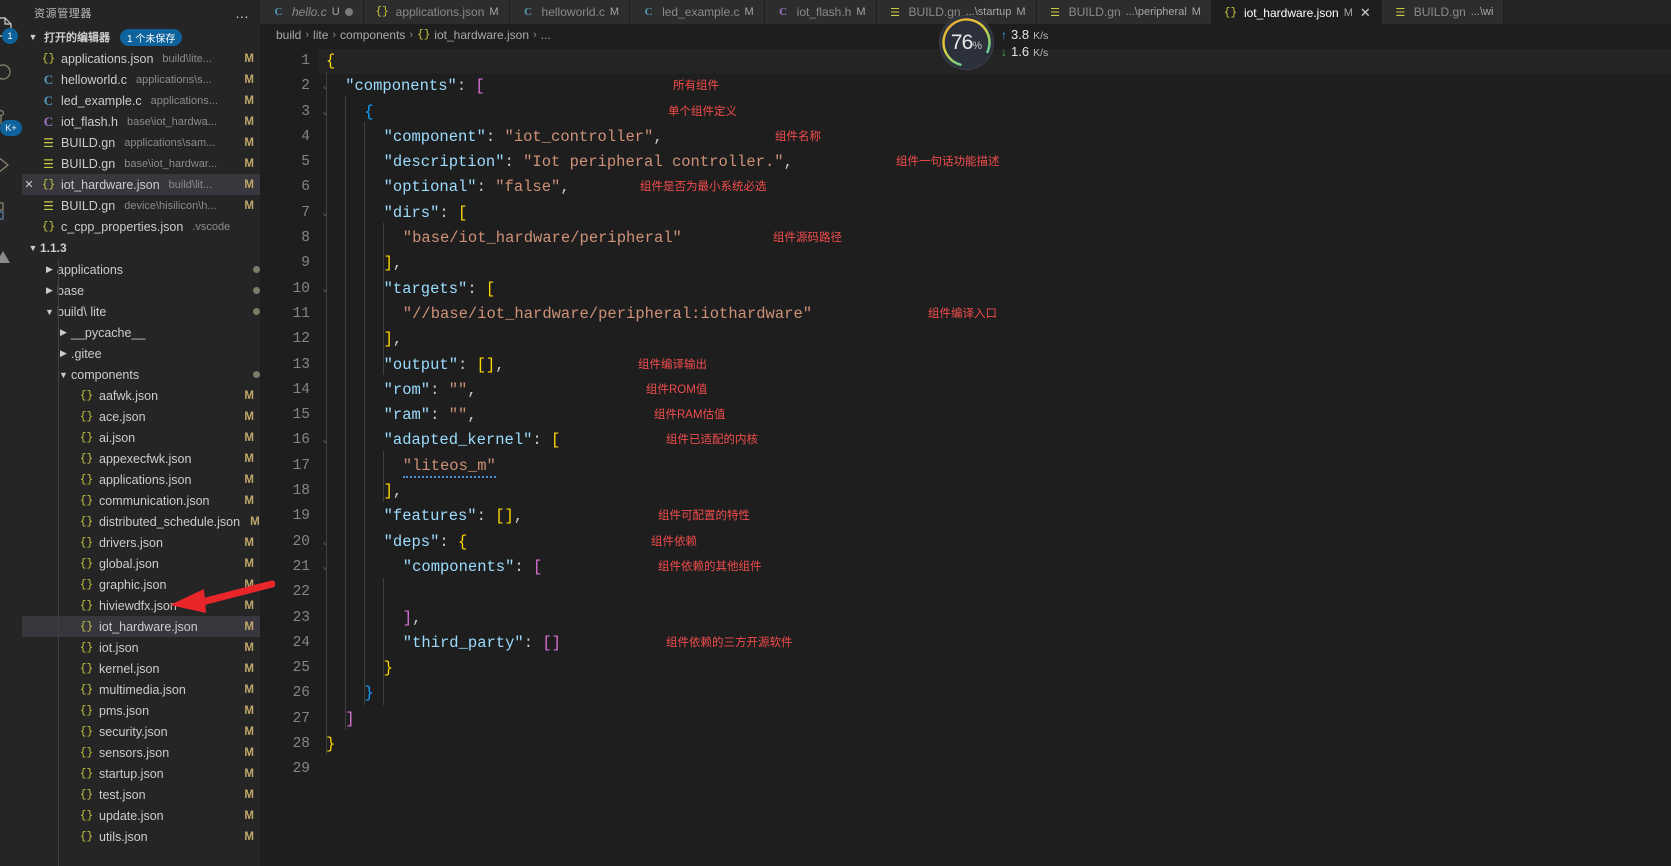  Describe the element at coordinates (994, 365) in the screenshot. I see `code-line: "output": [], 组件编译输出` at that location.